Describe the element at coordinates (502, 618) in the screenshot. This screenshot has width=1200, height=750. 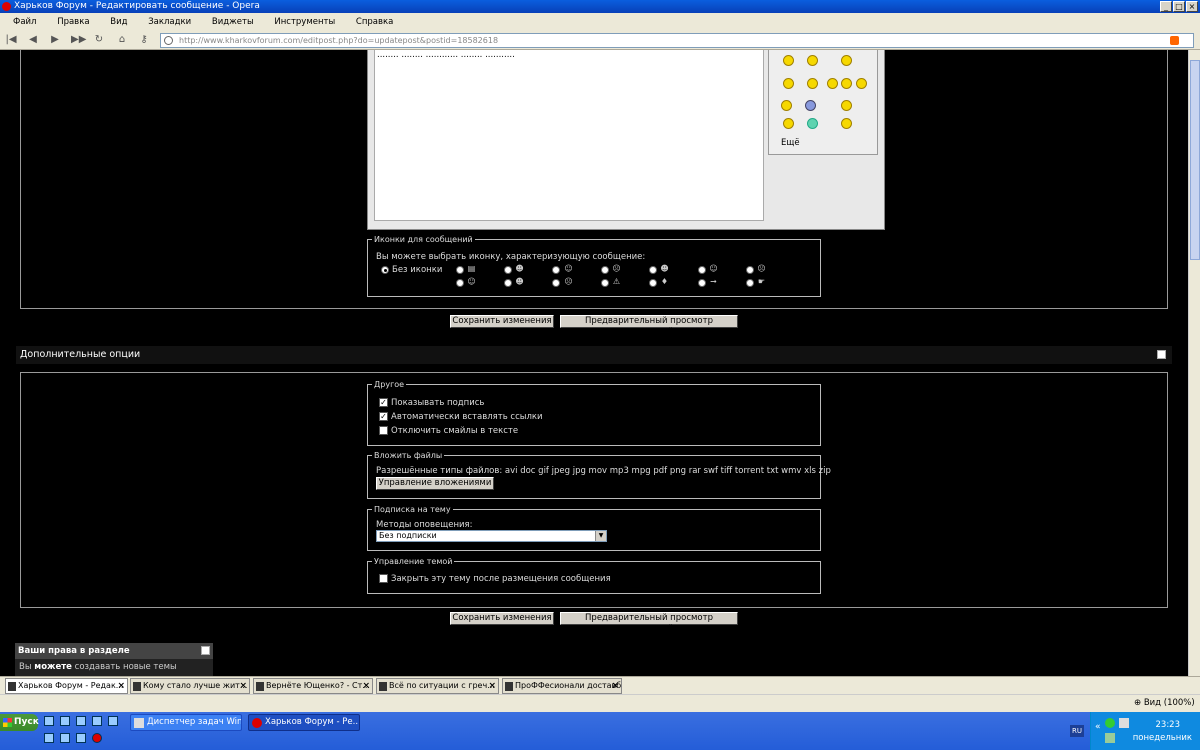
I see `save-changes-button-bottom: Сохранить изменения` at that location.